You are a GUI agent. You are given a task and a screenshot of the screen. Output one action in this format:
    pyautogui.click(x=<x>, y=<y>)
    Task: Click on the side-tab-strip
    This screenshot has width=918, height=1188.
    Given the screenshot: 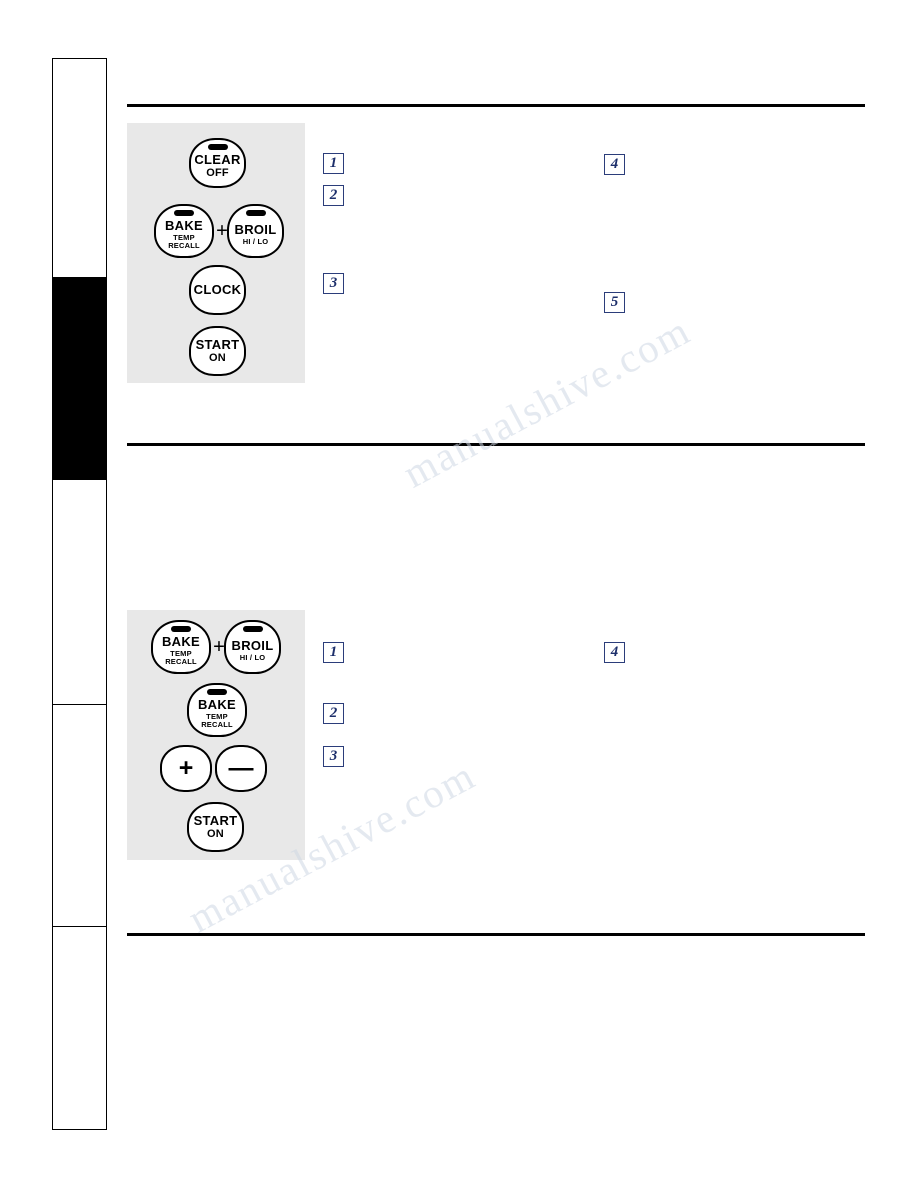 What is the action you would take?
    pyautogui.click(x=79, y=594)
    